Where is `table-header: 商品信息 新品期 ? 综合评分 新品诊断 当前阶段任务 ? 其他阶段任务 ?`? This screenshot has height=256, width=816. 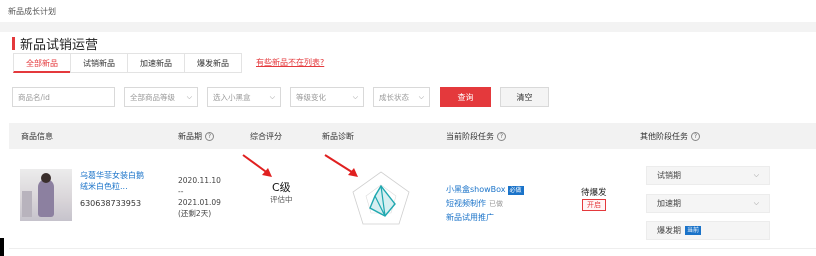 table-header: 商品信息 新品期 ? 综合评分 新品诊断 当前阶段任务 ? 其他阶段任务 ? is located at coordinates (412, 136).